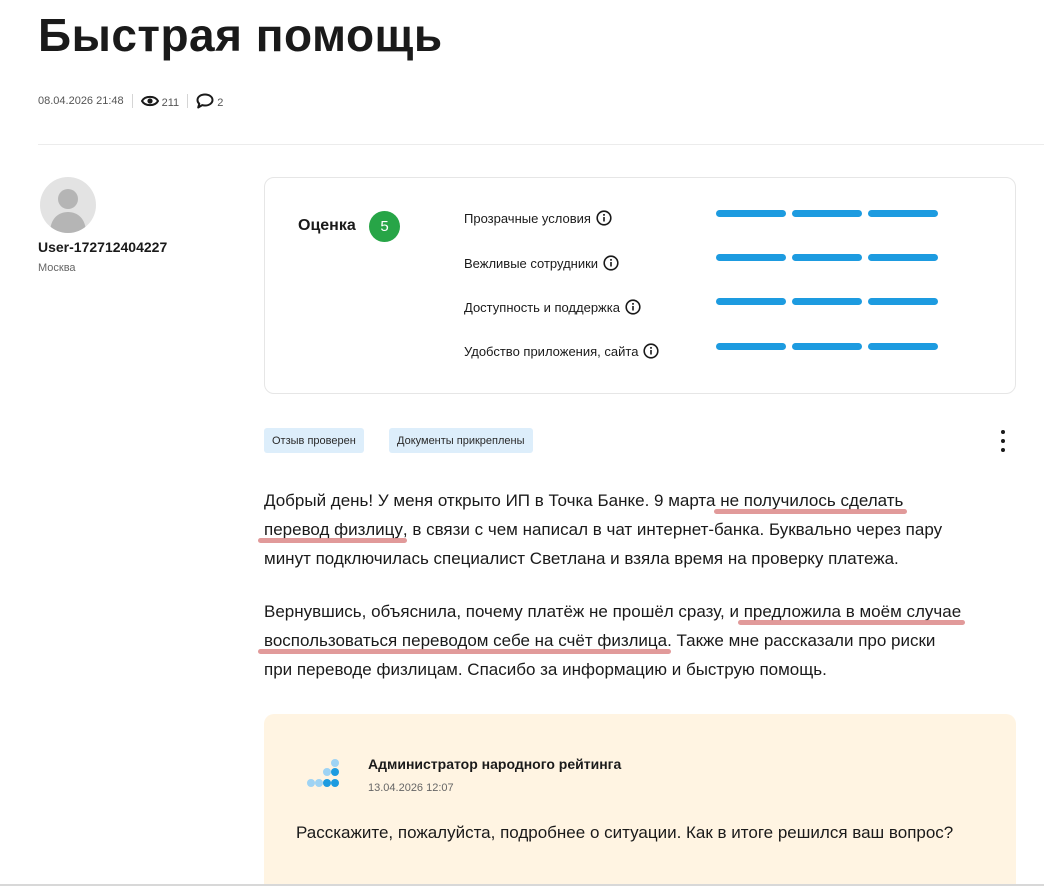  What do you see at coordinates (220, 103) in the screenshot?
I see `comments-count: 2` at bounding box center [220, 103].